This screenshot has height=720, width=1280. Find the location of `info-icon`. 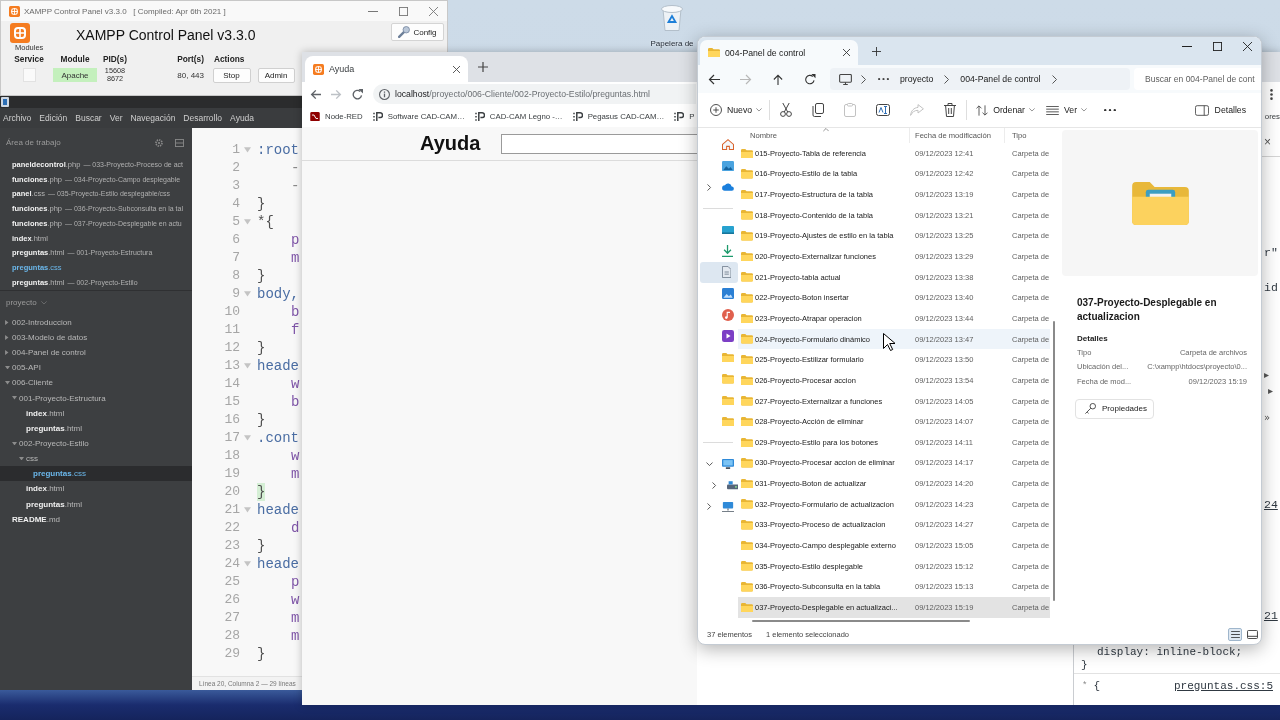

info-icon is located at coordinates (384, 94).